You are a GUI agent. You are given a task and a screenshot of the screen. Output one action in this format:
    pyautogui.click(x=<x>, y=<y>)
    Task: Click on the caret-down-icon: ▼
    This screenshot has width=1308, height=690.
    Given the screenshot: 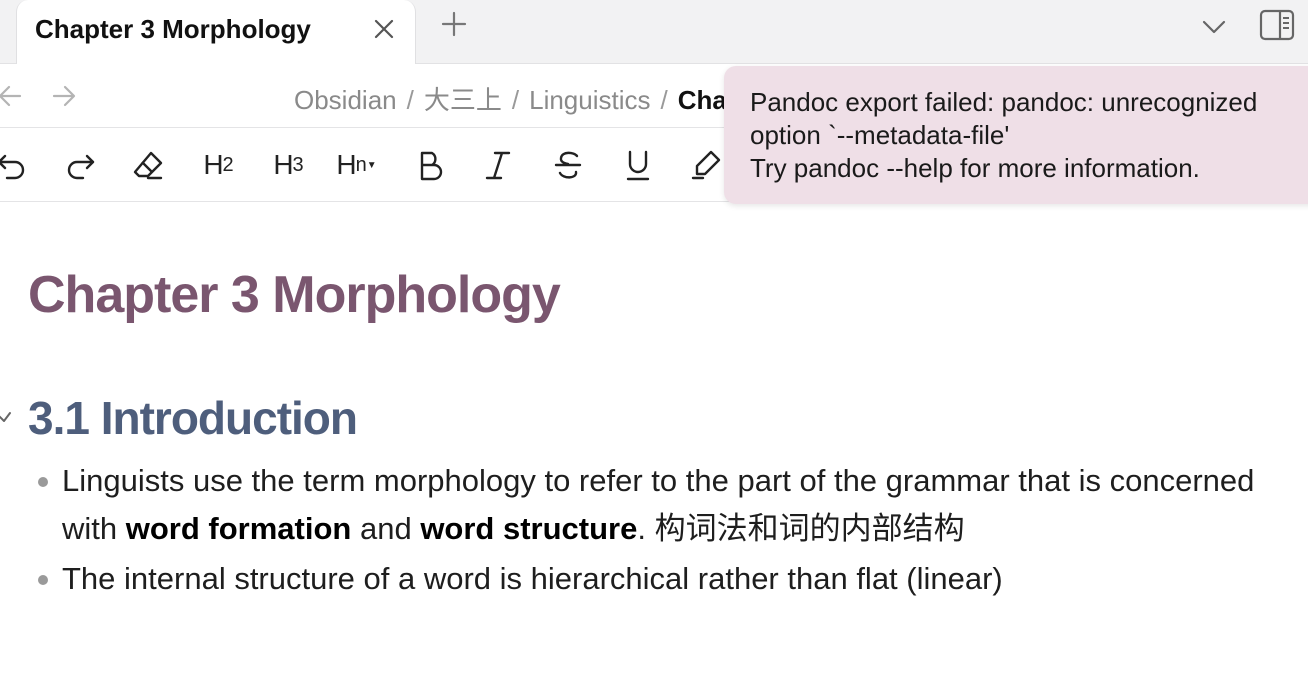 What is the action you would take?
    pyautogui.click(x=371, y=165)
    